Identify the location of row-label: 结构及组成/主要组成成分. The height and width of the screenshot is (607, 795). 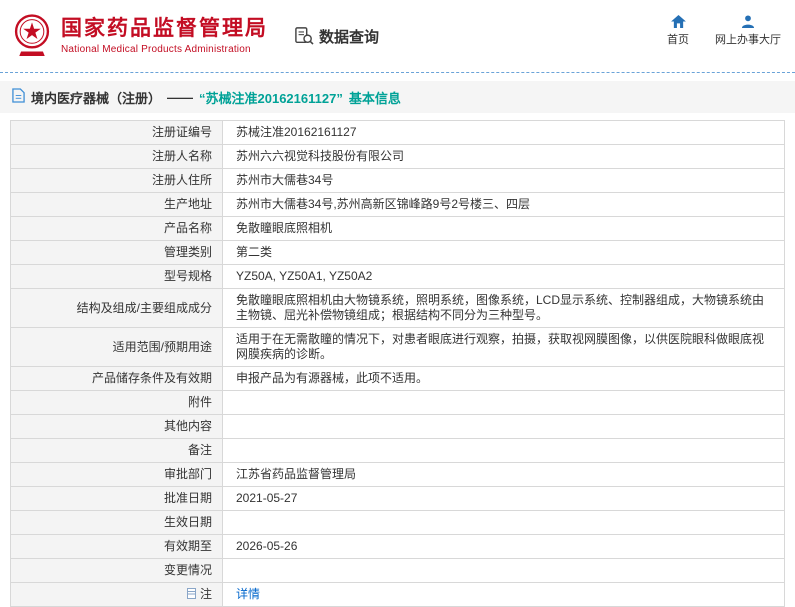
(116, 308).